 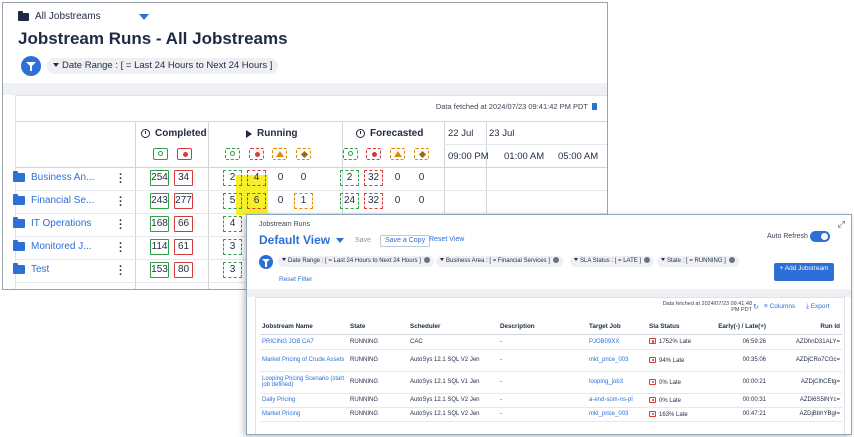 I want to click on running-ok-count: 5, so click(x=232, y=201).